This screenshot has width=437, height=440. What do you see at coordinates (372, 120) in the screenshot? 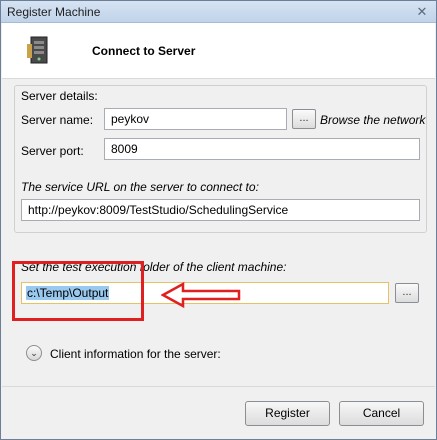
I see `browse-network-link: Browse the network` at bounding box center [372, 120].